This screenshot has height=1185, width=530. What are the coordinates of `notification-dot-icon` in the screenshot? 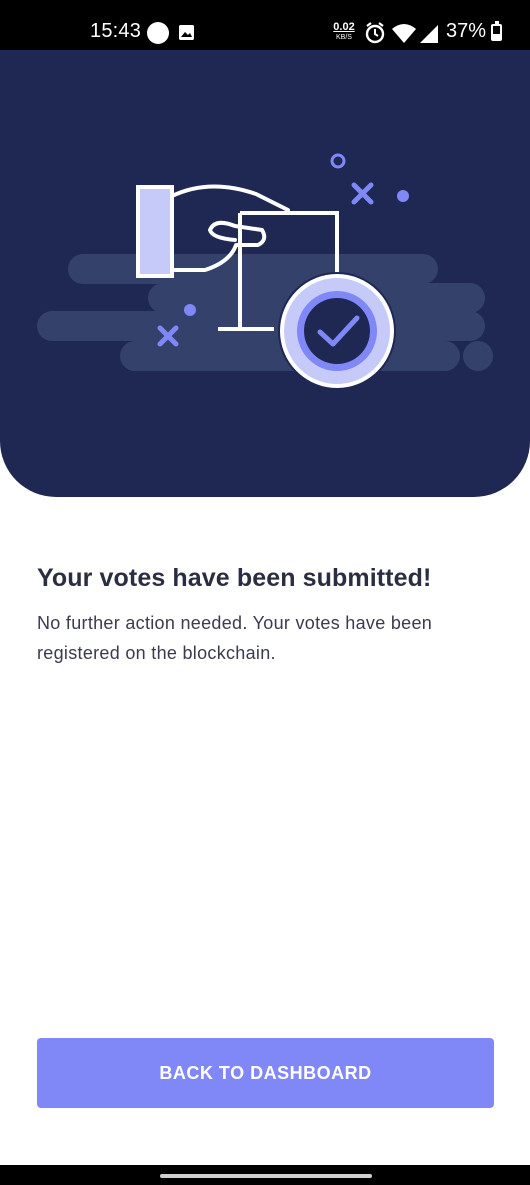 It's located at (158, 33).